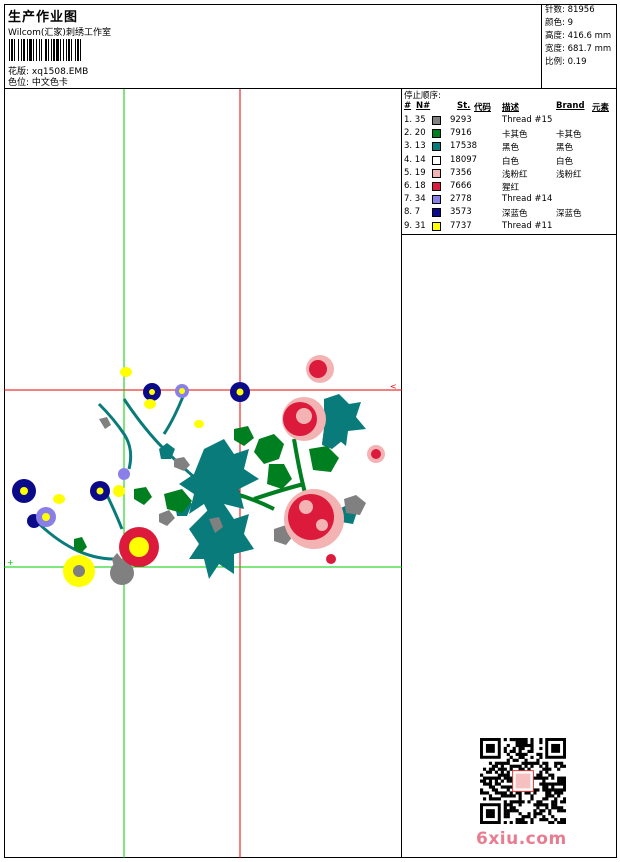 The height and width of the screenshot is (862, 620). What do you see at coordinates (415, 225) in the screenshot?
I see `thread-index: 9. 31` at bounding box center [415, 225].